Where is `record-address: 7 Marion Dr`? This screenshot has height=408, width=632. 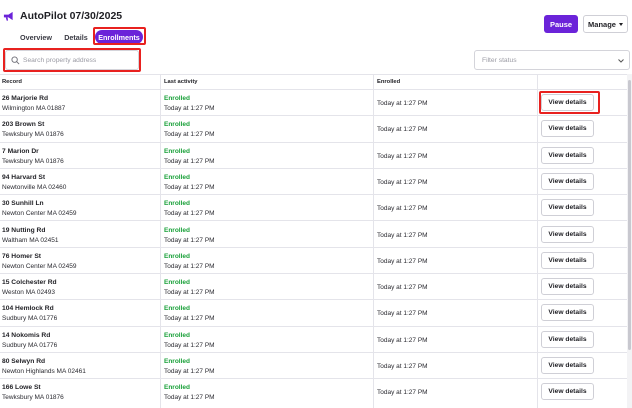
record-address: 7 Marion Dr is located at coordinates (20, 151).